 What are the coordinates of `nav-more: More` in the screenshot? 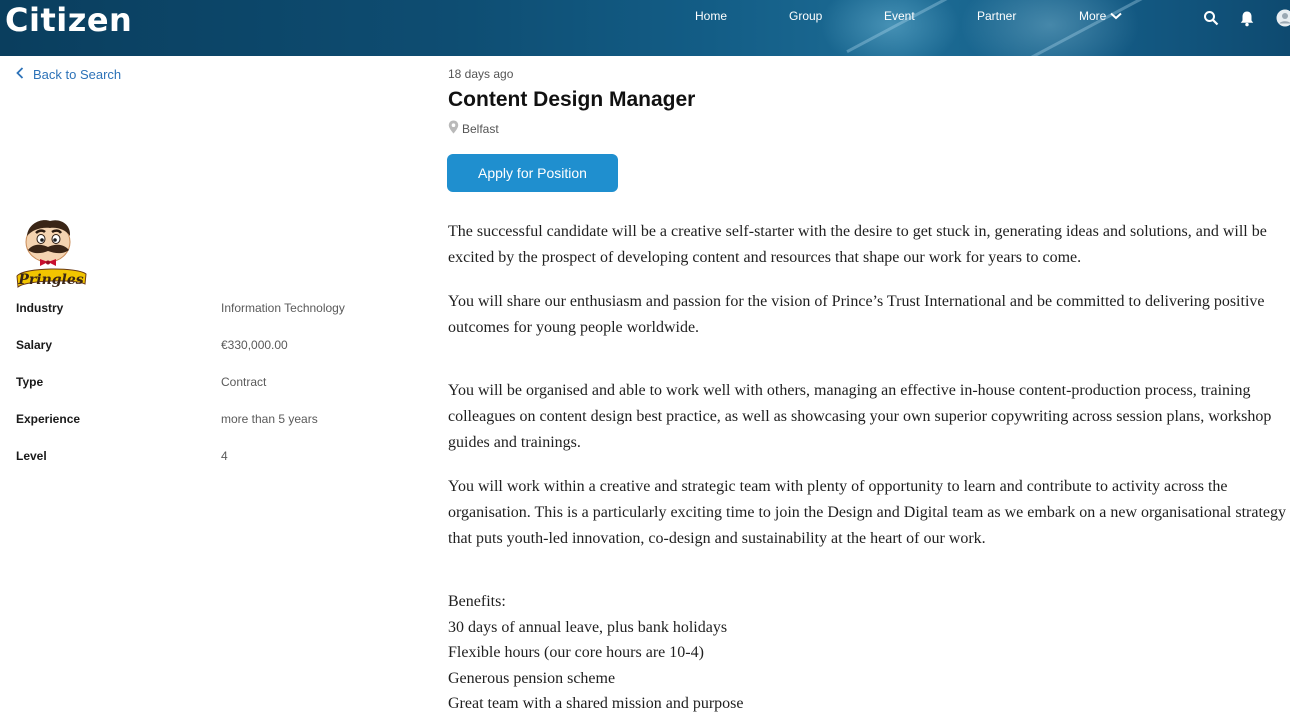 It's located at (1101, 16).